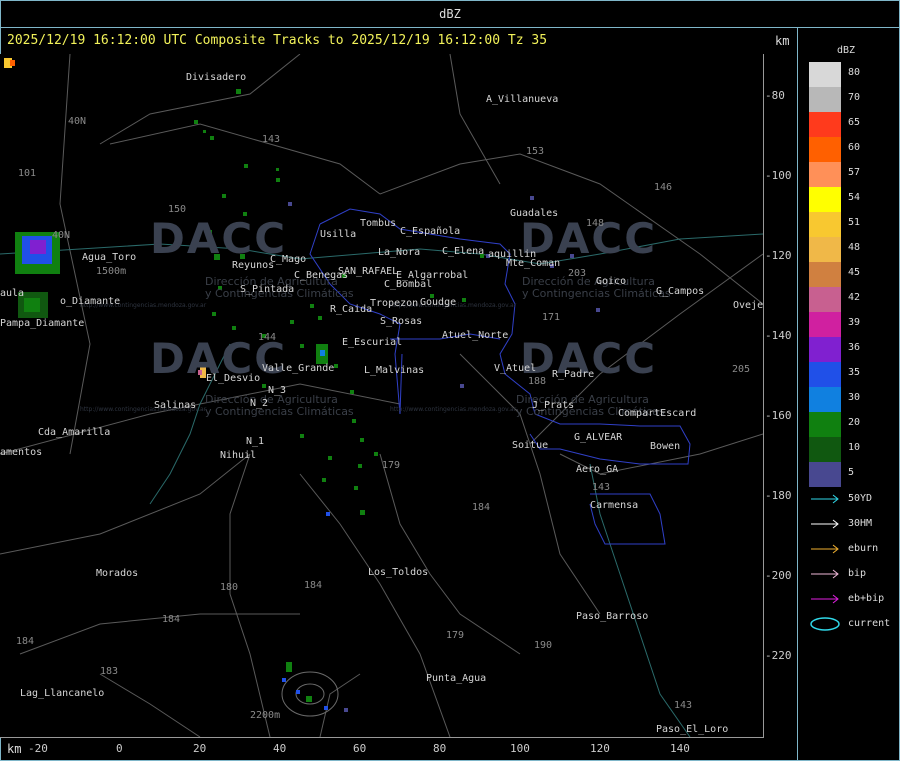 Image resolution: width=900 pixels, height=761 pixels. What do you see at coordinates (438, 302) in the screenshot?
I see `town-label: Goudge` at bounding box center [438, 302].